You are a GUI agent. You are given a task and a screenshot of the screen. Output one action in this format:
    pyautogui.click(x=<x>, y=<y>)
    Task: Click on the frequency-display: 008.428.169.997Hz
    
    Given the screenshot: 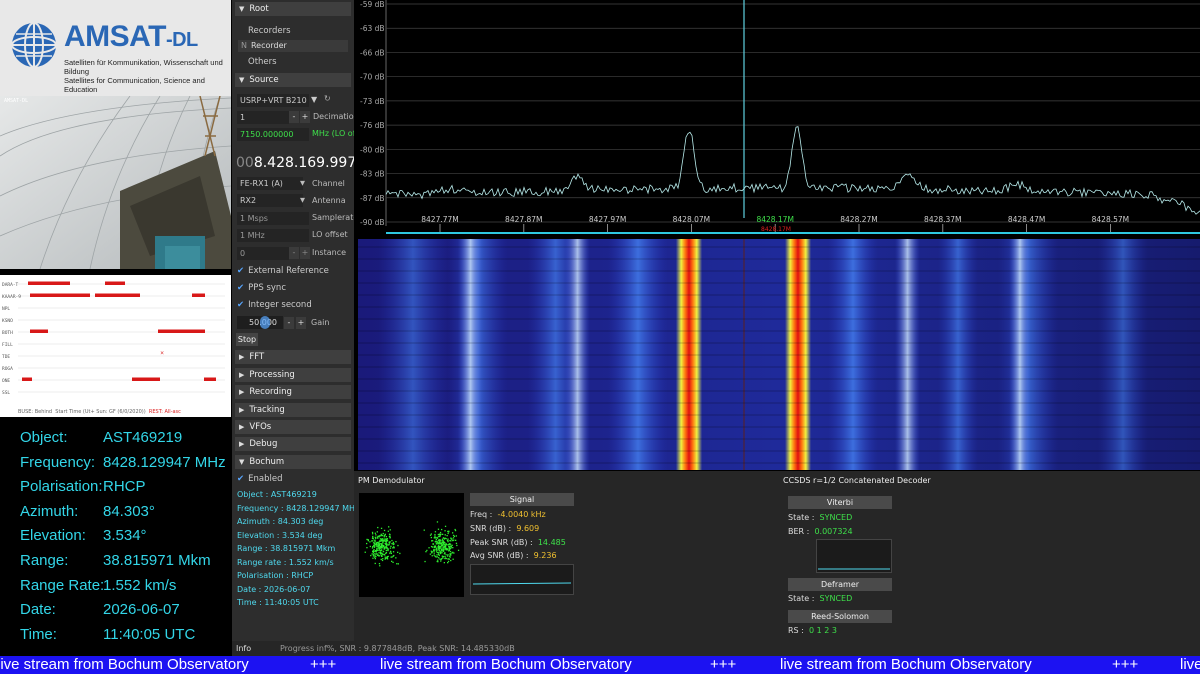 What is the action you would take?
    pyautogui.click(x=295, y=163)
    